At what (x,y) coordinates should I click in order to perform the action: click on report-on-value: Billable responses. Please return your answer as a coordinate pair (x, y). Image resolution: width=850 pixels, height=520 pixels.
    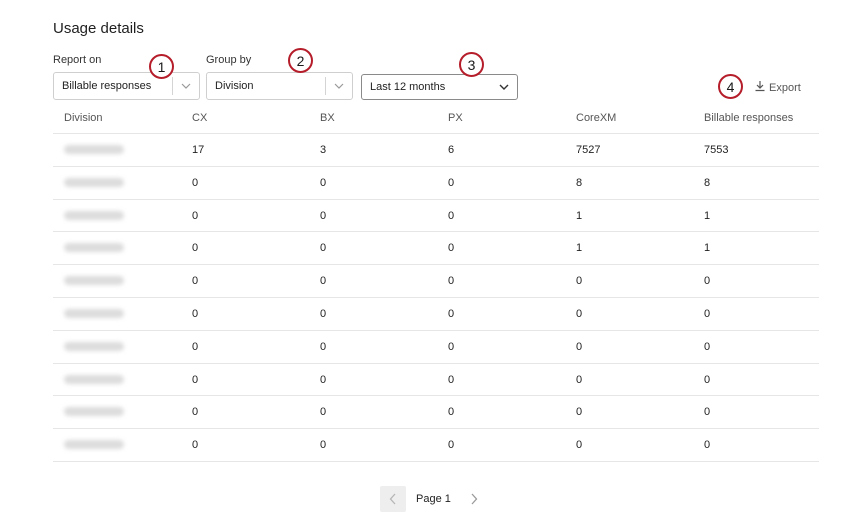
    Looking at the image, I should click on (107, 86).